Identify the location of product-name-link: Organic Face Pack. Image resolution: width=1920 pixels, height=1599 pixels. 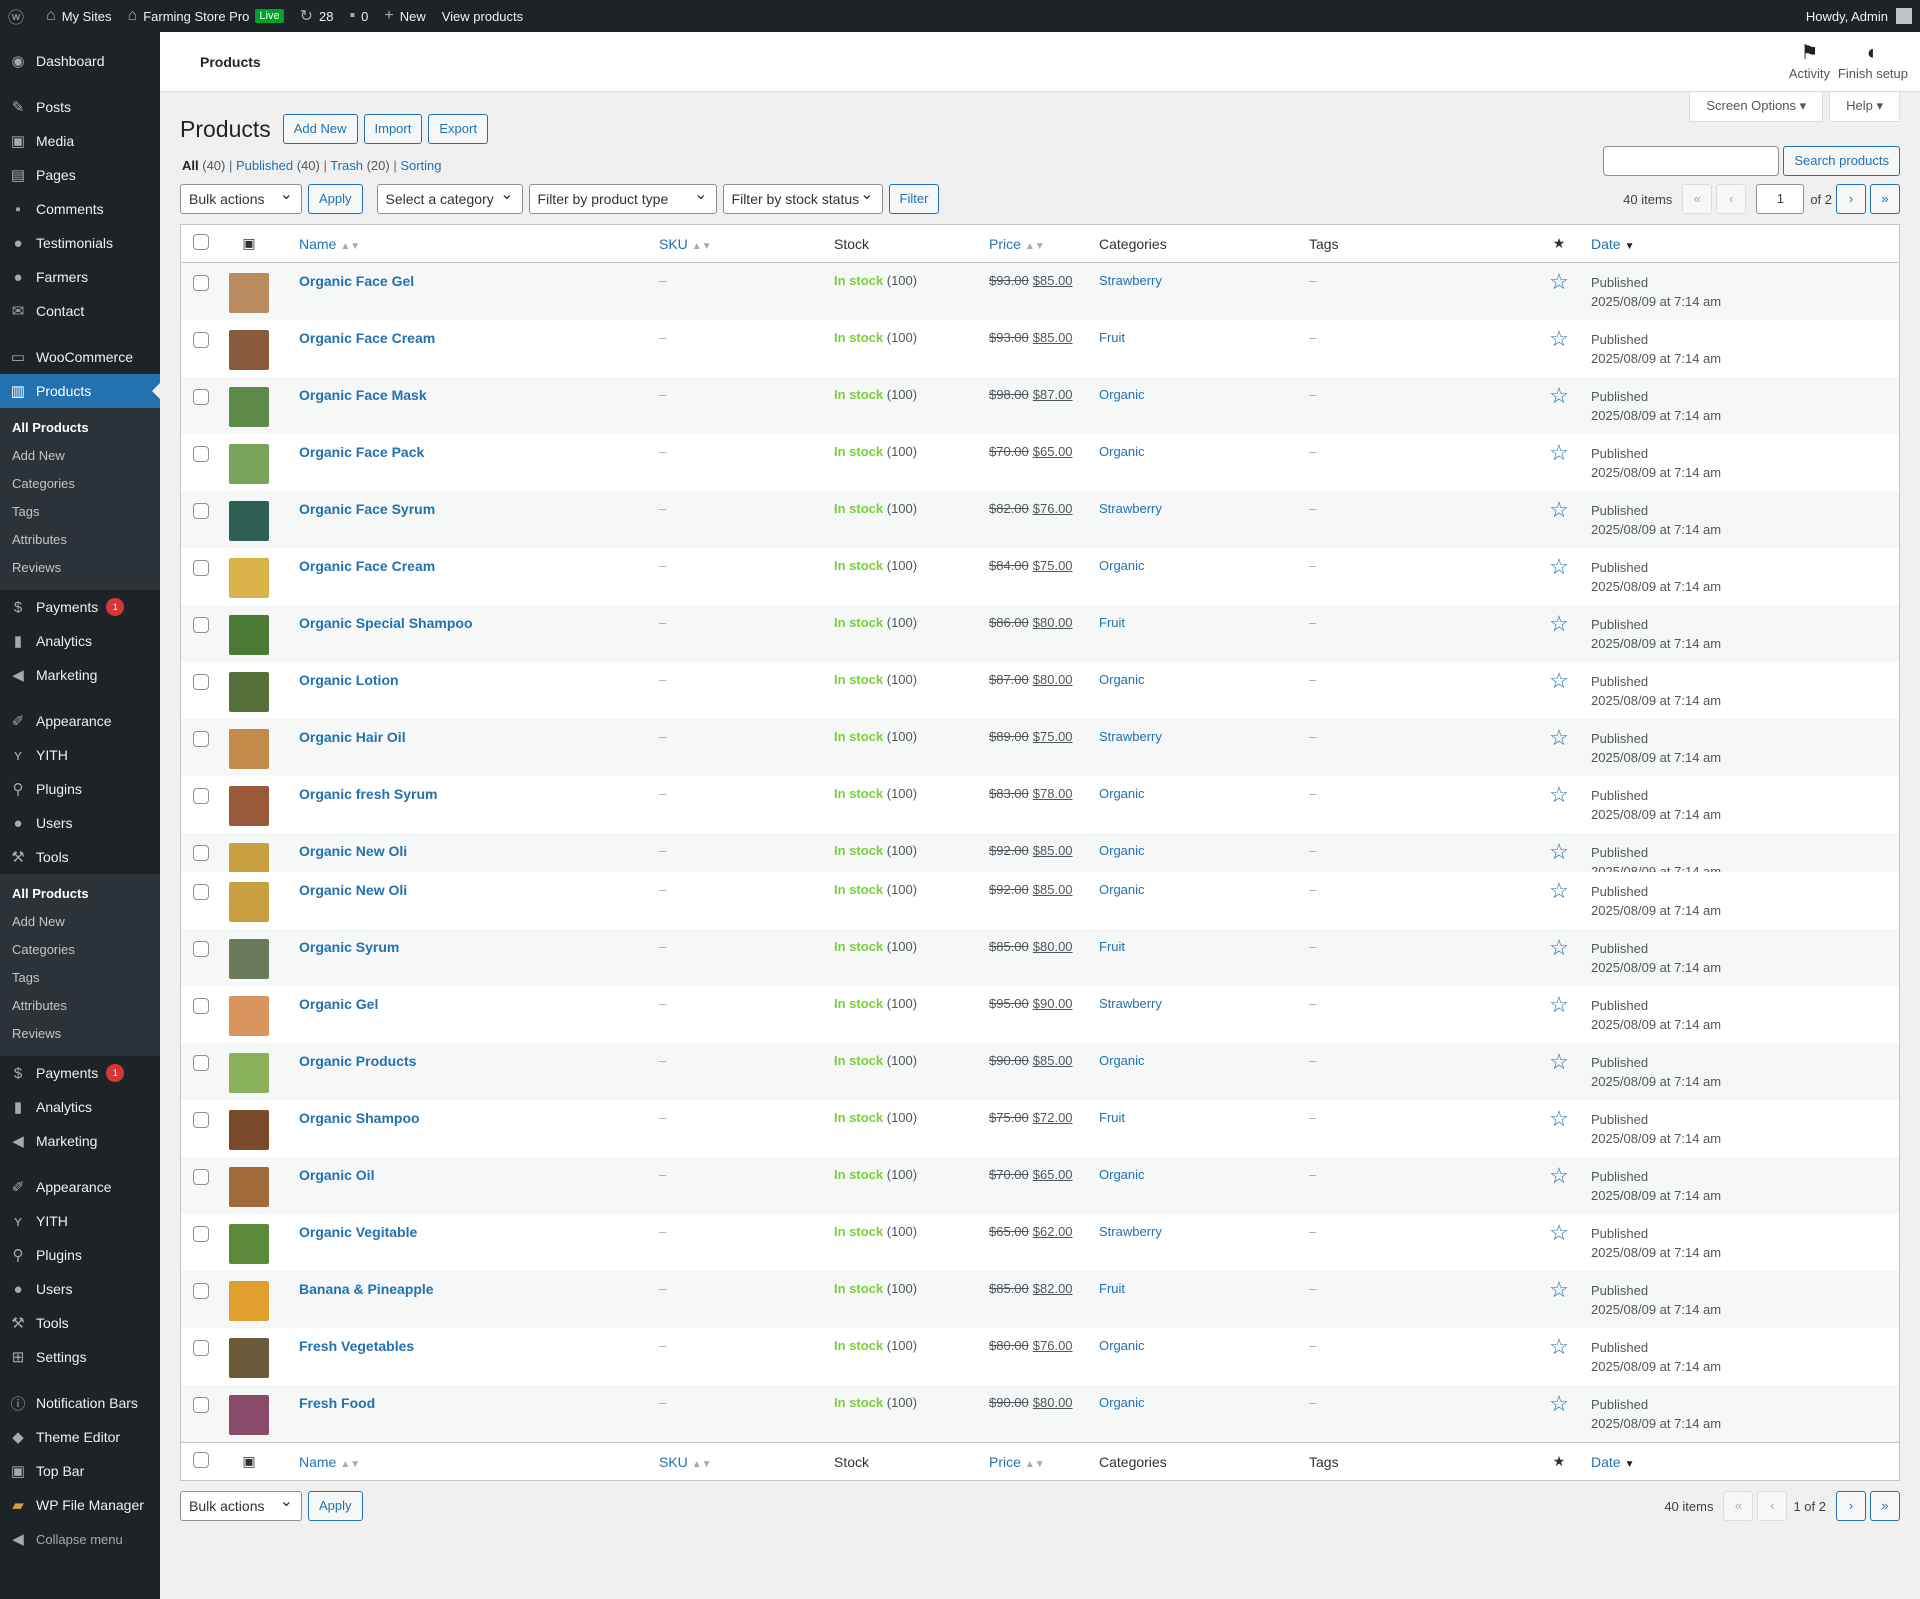
(361, 452).